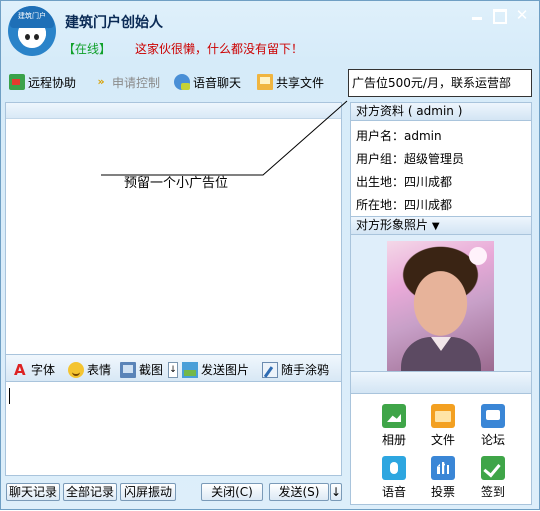 This screenshot has width=540, height=511. What do you see at coordinates (114, 23) in the screenshot?
I see `contact-name: 建筑门户创始人` at bounding box center [114, 23].